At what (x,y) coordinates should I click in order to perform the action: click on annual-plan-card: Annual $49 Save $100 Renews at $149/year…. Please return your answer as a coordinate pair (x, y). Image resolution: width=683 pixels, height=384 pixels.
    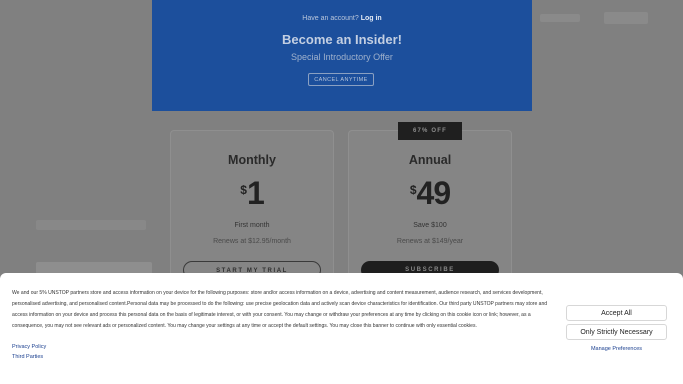
    Looking at the image, I should click on (430, 210).